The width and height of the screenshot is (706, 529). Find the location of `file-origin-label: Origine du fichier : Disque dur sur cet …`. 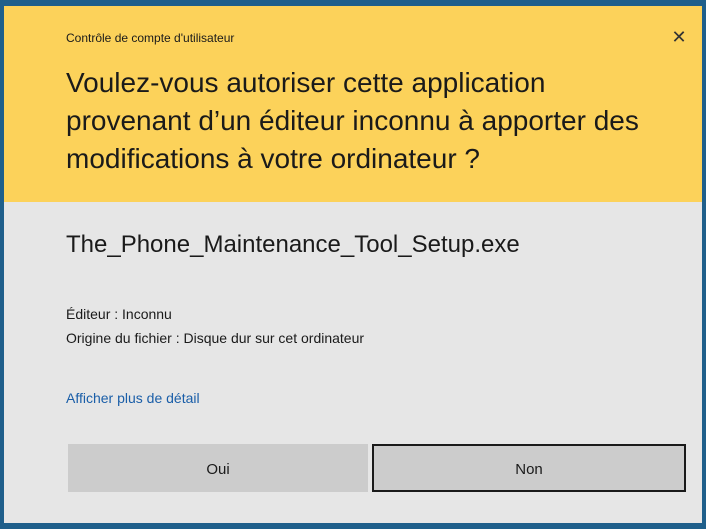

file-origin-label: Origine du fichier : Disque dur sur cet … is located at coordinates (215, 338).